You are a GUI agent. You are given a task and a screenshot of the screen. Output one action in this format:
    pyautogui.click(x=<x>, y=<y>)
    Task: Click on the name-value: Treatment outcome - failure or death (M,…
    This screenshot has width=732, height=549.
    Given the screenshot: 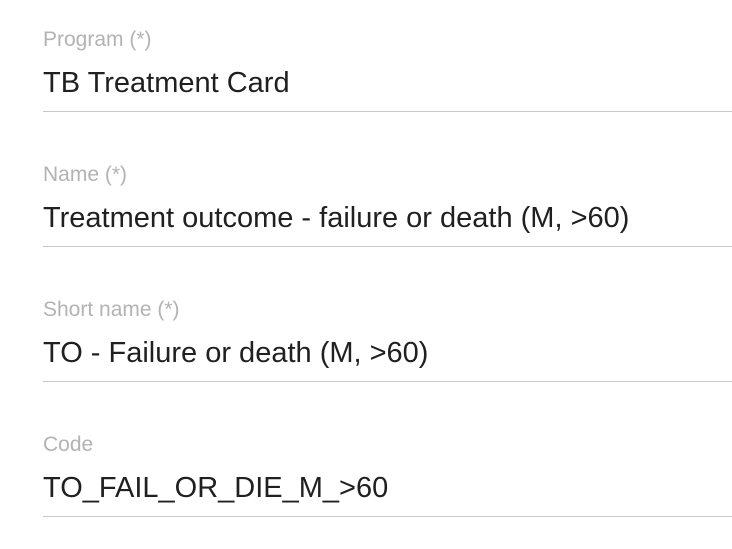 What is the action you would take?
    pyautogui.click(x=336, y=218)
    